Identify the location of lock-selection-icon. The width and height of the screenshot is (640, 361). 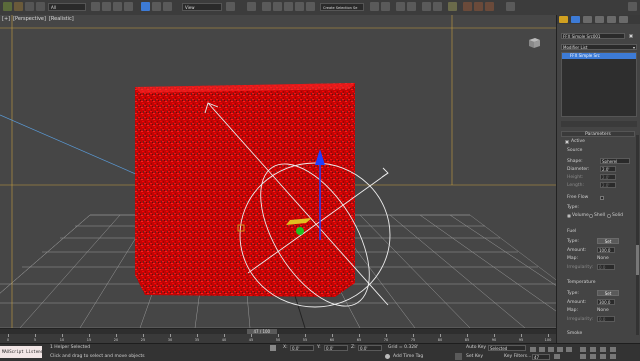
(273, 348).